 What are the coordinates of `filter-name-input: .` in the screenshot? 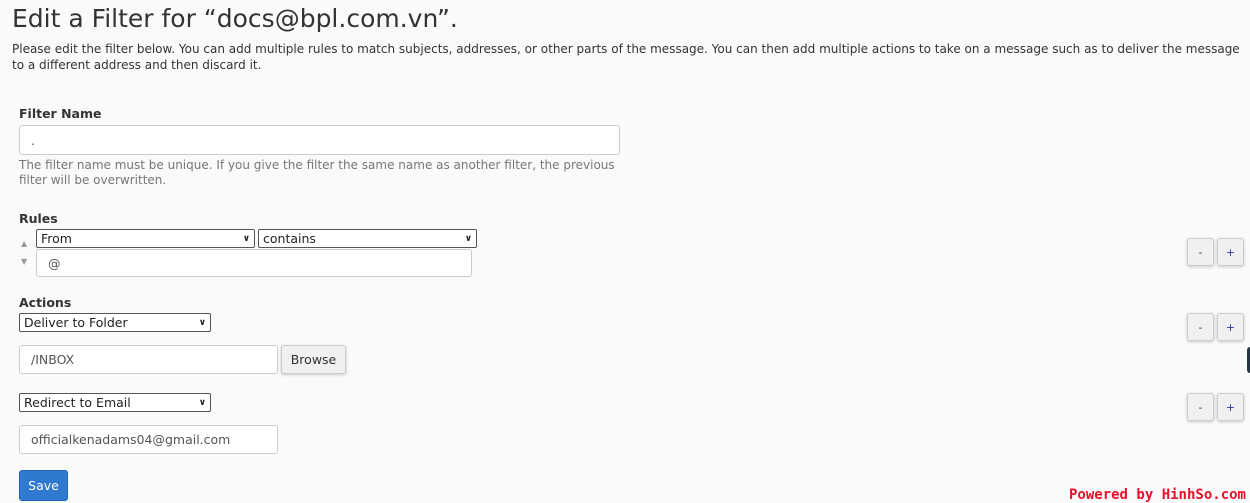 It's located at (319, 140).